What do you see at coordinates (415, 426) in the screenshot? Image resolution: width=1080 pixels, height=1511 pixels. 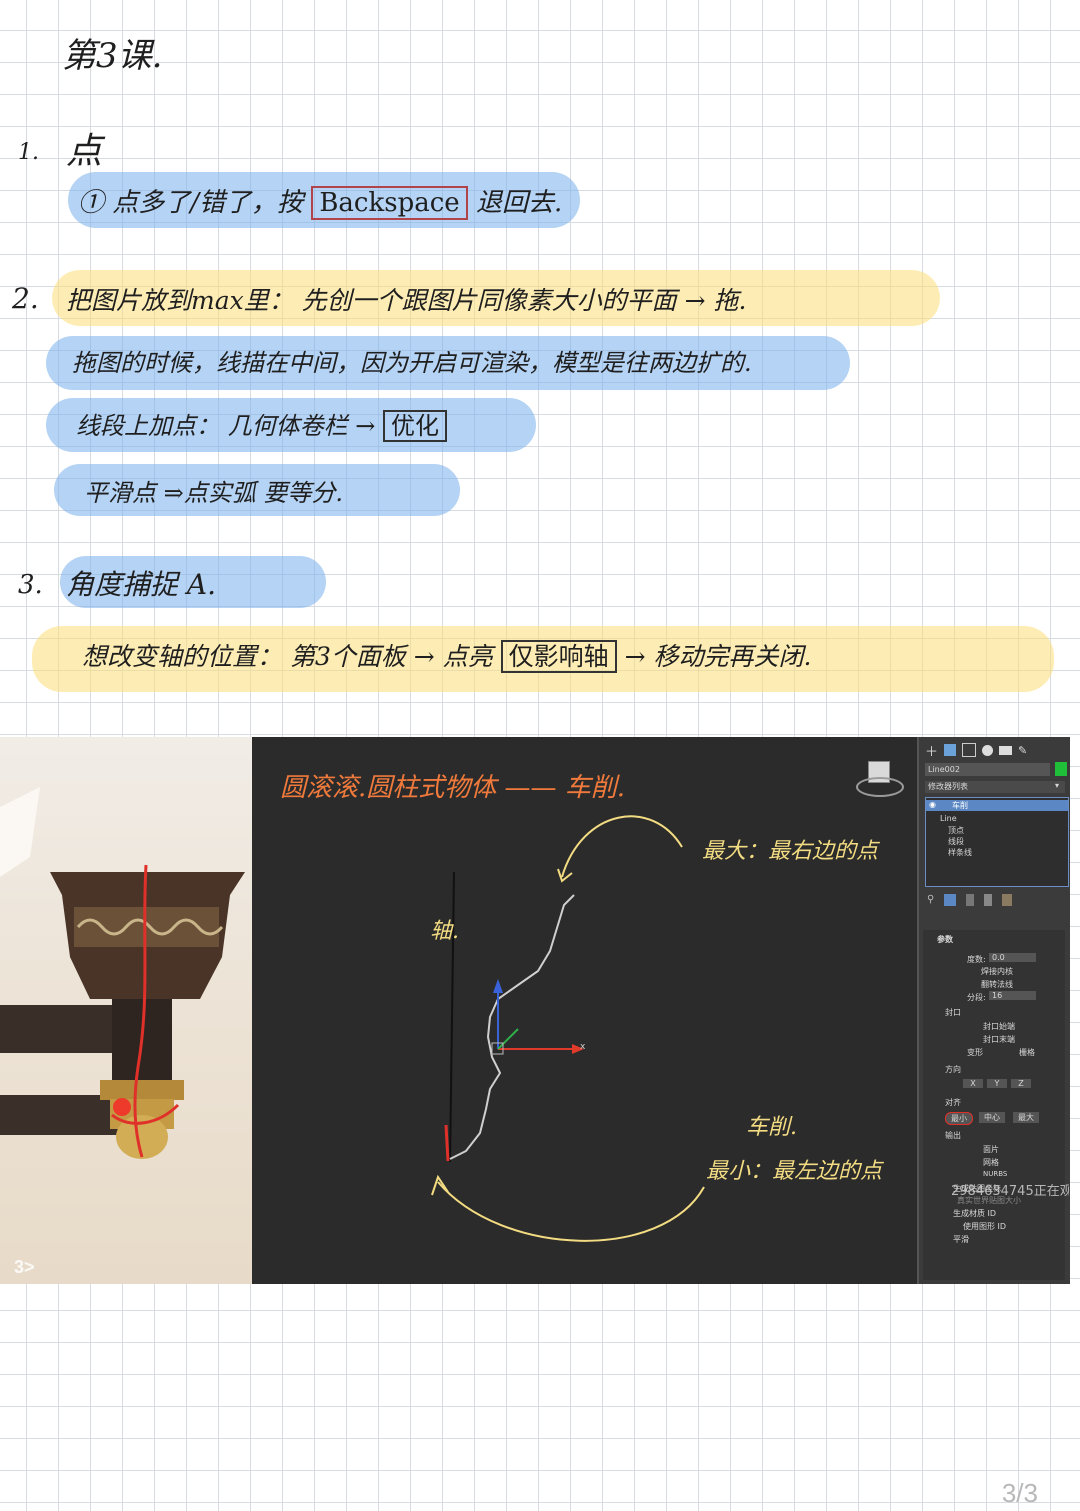 I see `optimize-button-sketch: 优化` at bounding box center [415, 426].